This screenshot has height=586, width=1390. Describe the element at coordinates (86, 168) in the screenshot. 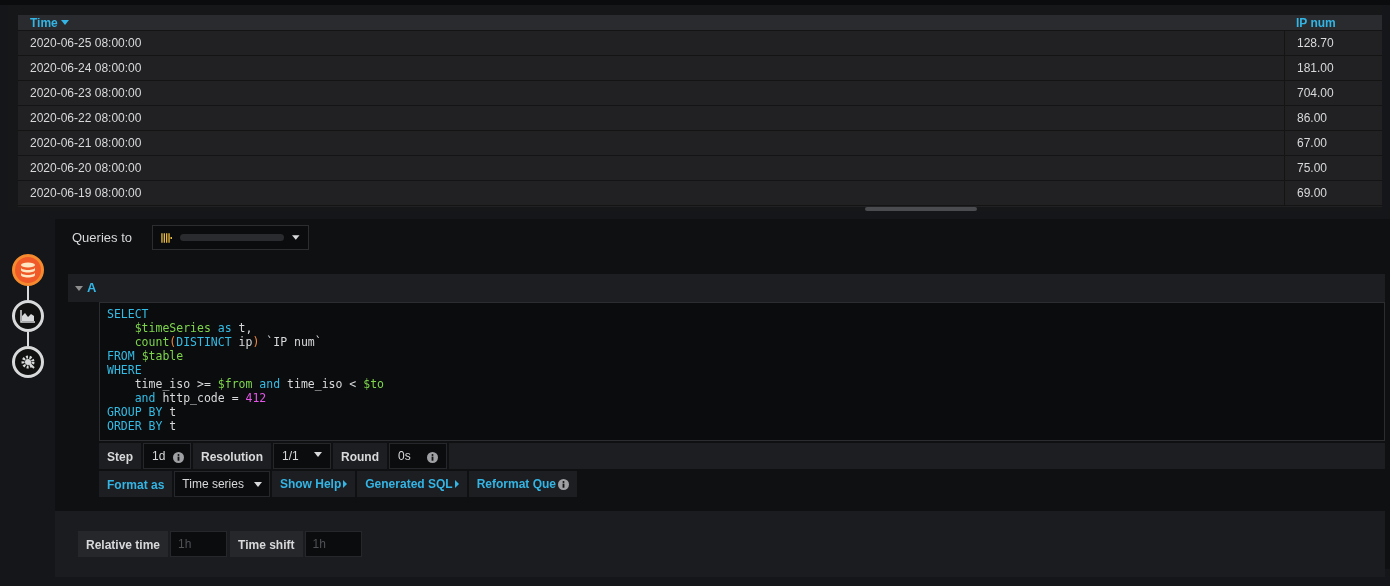

I see `table-cell: 2020-06-20 08:00:00` at that location.